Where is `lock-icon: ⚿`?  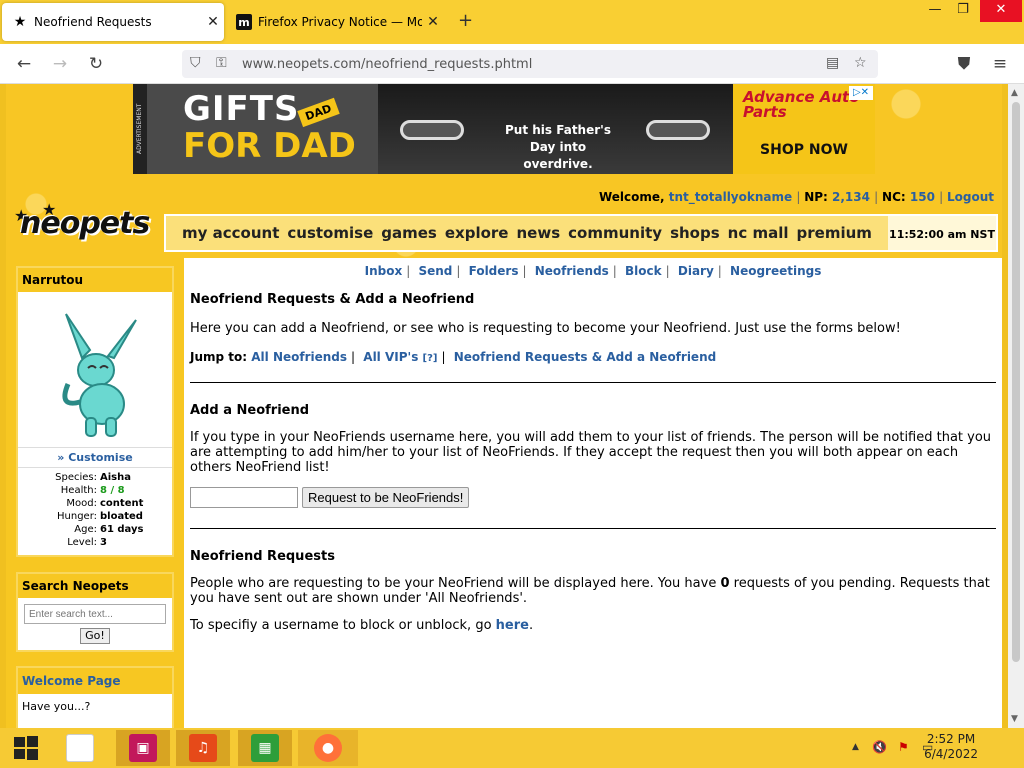 lock-icon: ⚿ is located at coordinates (221, 63).